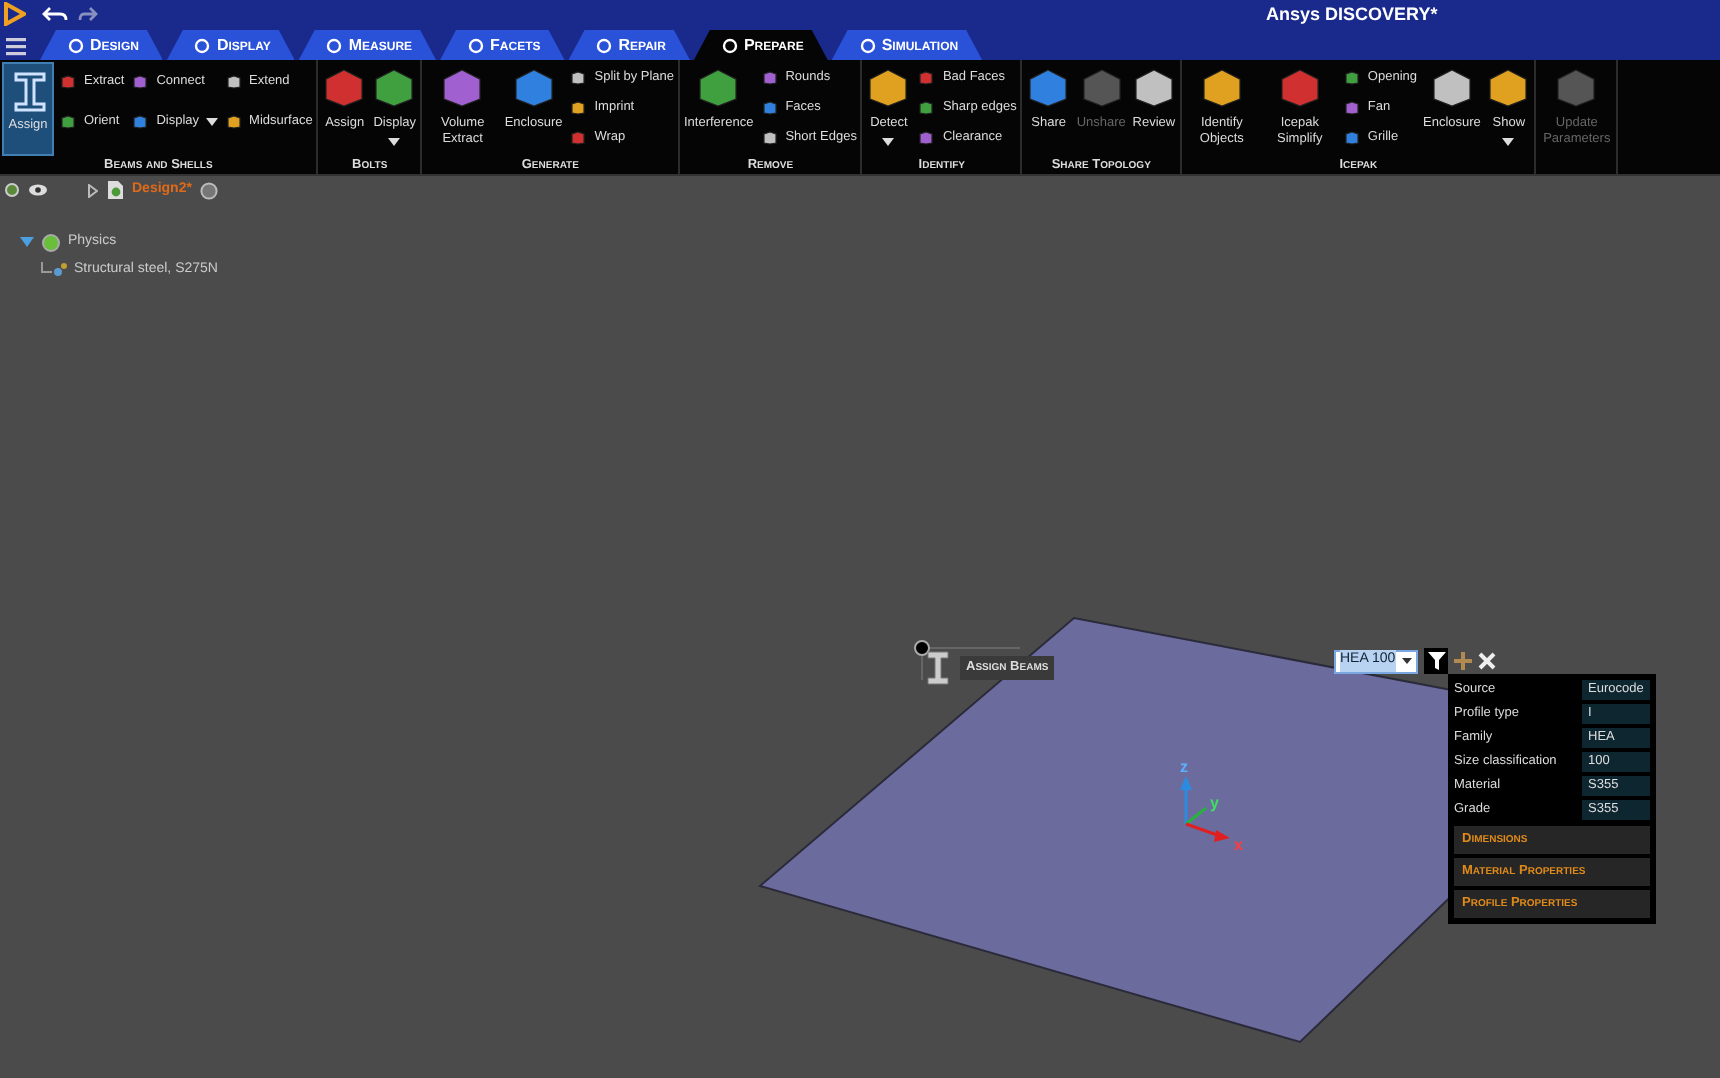 This screenshot has width=1720, height=1078. What do you see at coordinates (367, 45) in the screenshot?
I see `ribbon-tab: Measure` at bounding box center [367, 45].